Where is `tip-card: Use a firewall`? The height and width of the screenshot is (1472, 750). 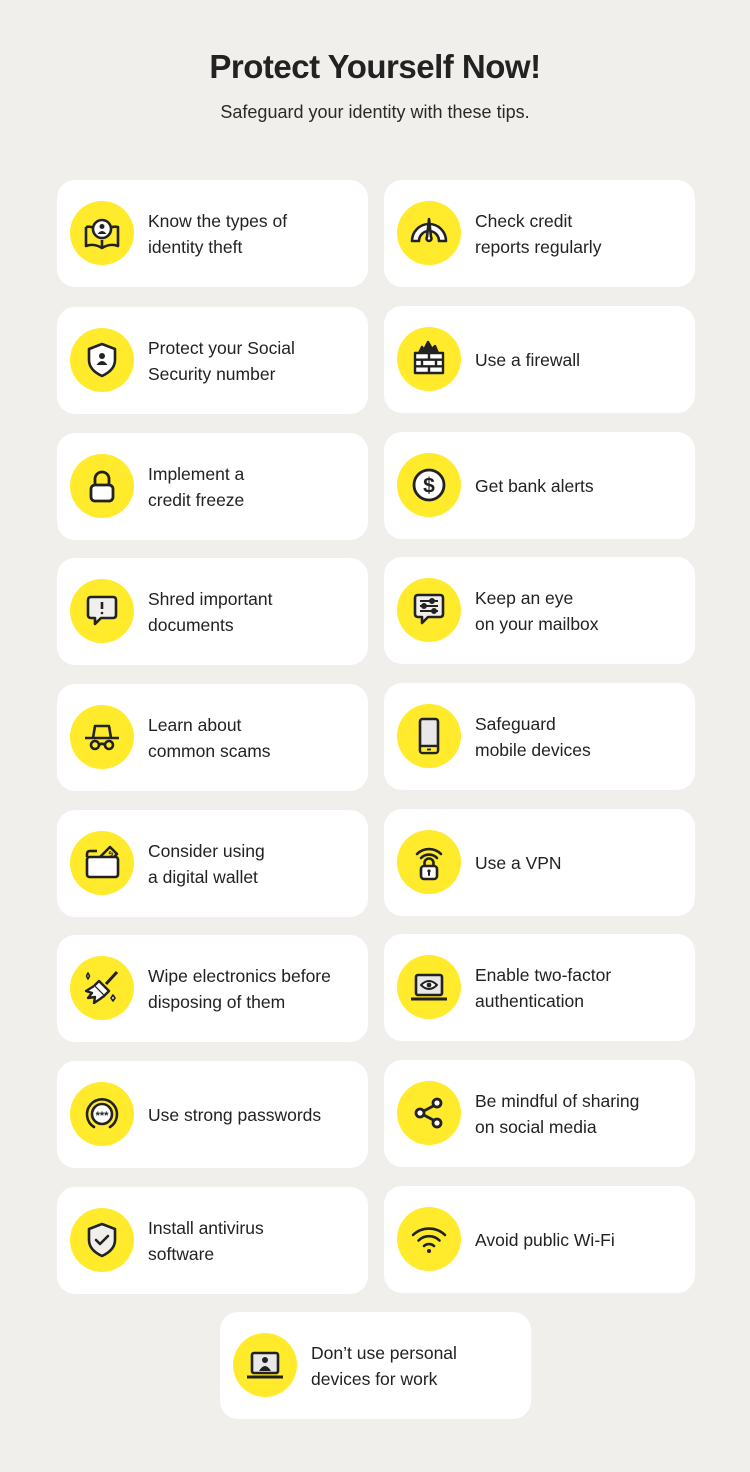 tip-card: Use a firewall is located at coordinates (539, 359).